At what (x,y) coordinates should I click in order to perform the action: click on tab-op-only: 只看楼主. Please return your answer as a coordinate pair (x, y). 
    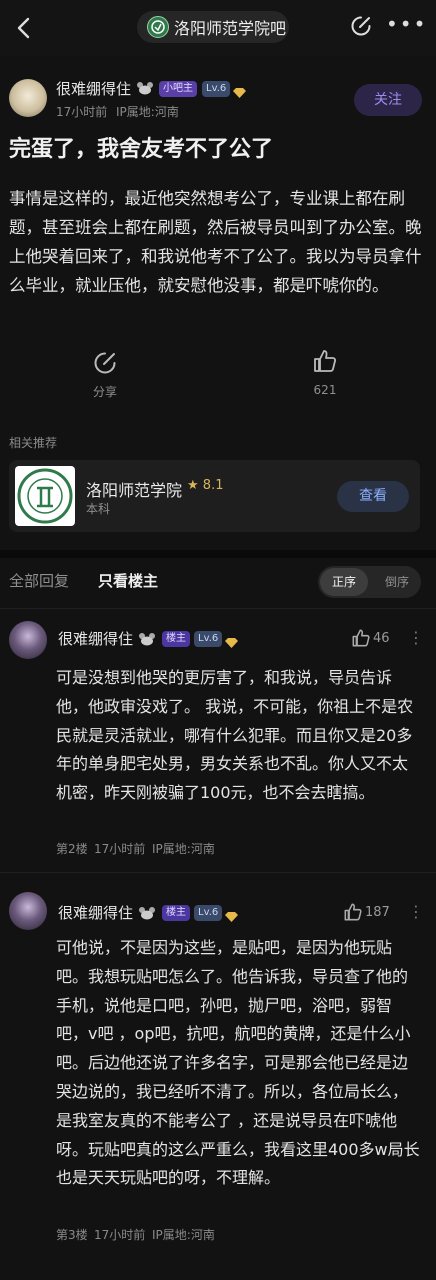
    Looking at the image, I should click on (128, 580).